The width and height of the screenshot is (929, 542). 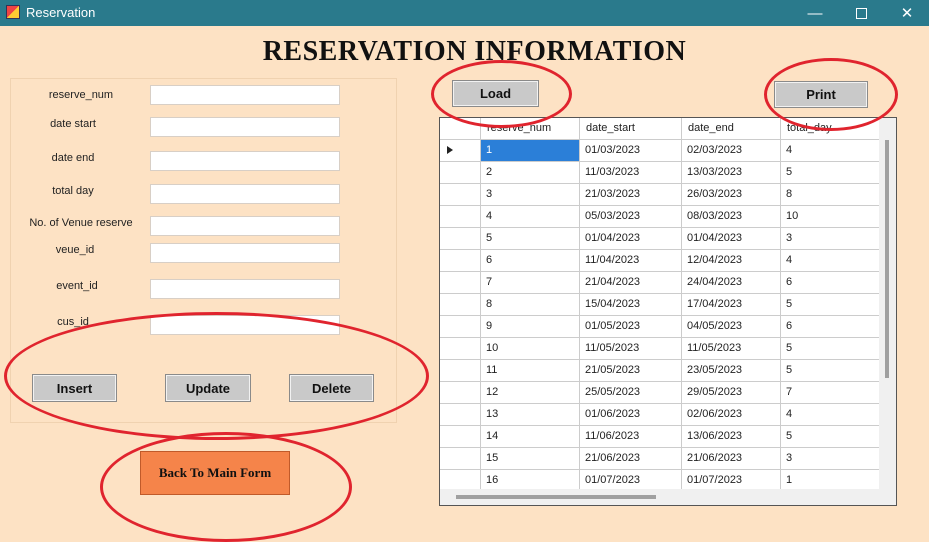 What do you see at coordinates (631, 129) in the screenshot?
I see `column-header-date-start: date_start` at bounding box center [631, 129].